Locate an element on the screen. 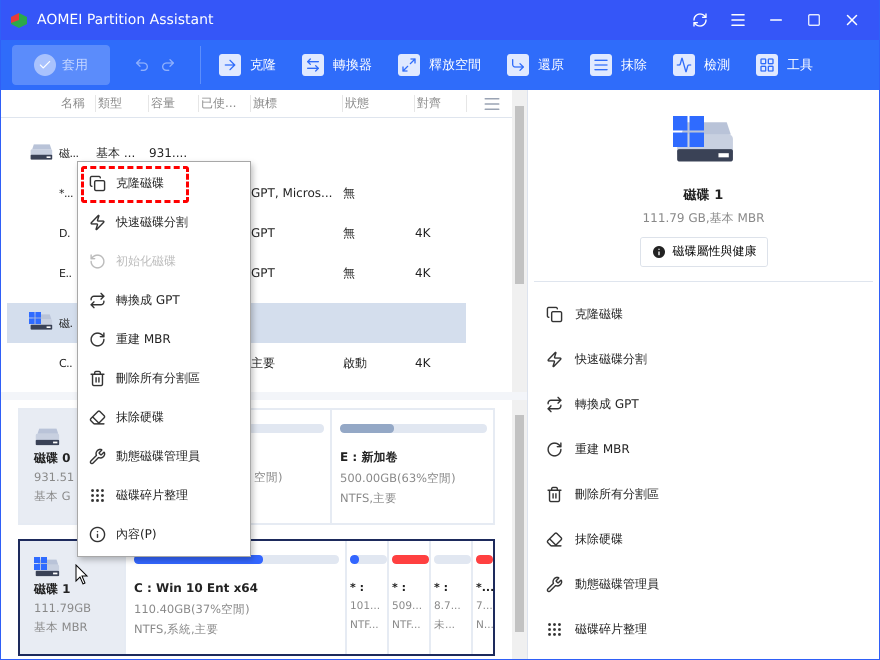  disk-name: 磁碟 1 is located at coordinates (52, 590).